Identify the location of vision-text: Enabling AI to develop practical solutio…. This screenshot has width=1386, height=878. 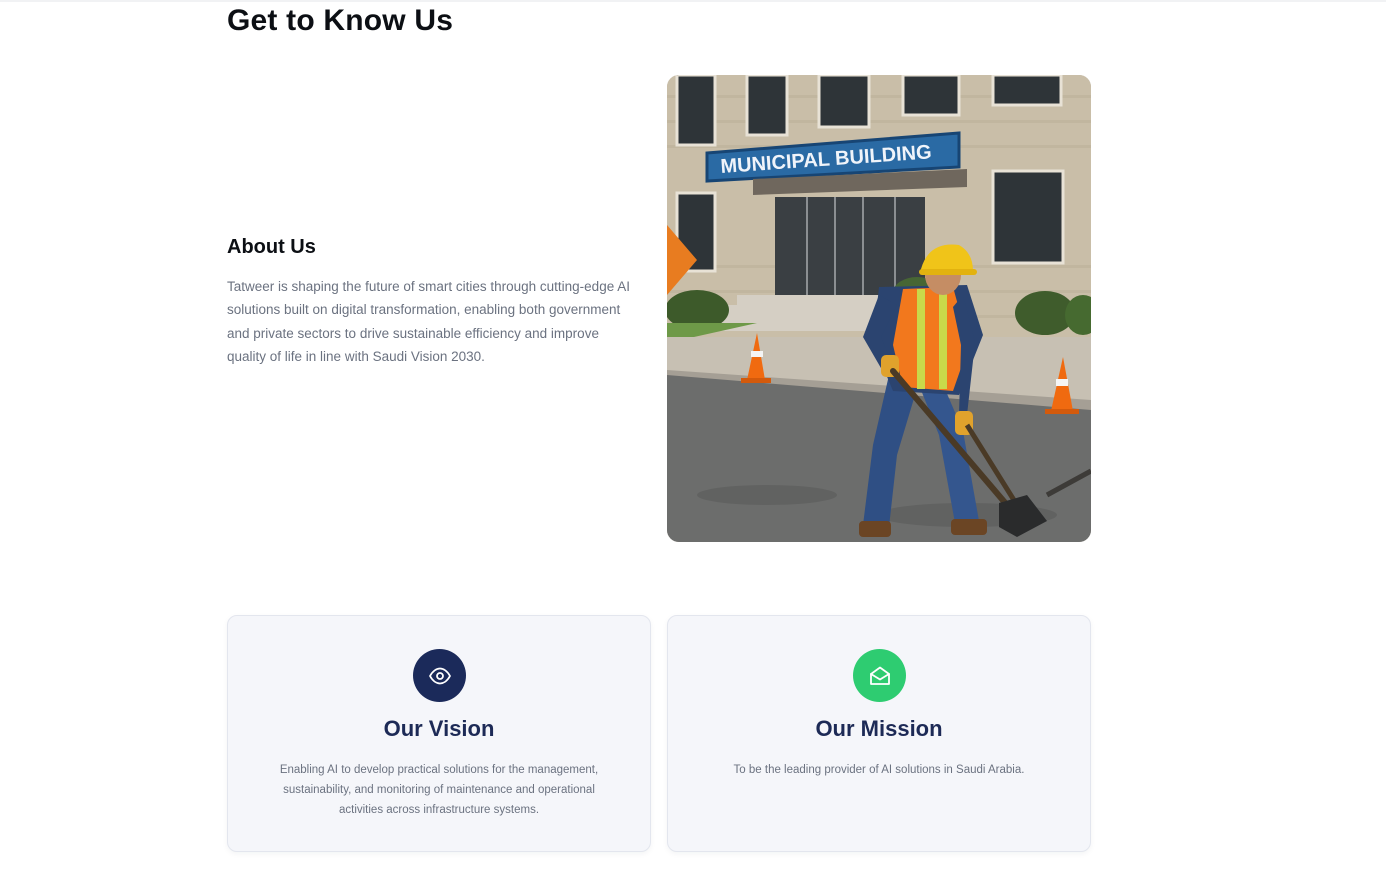
(439, 790).